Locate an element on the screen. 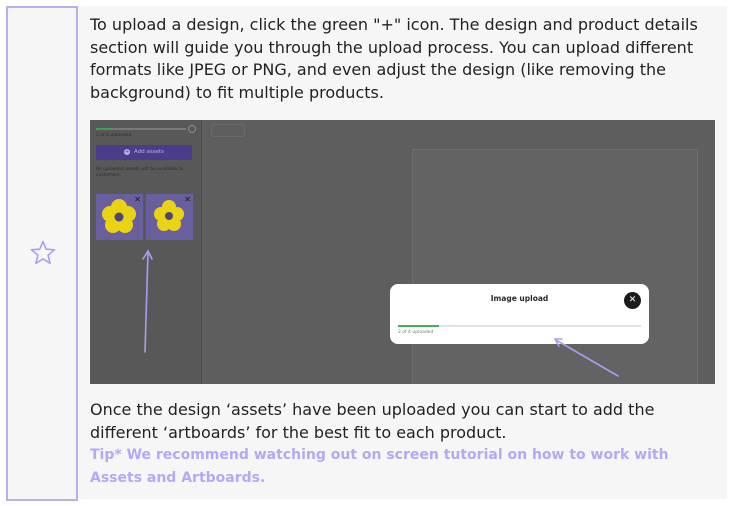  star-icon is located at coordinates (43, 253).